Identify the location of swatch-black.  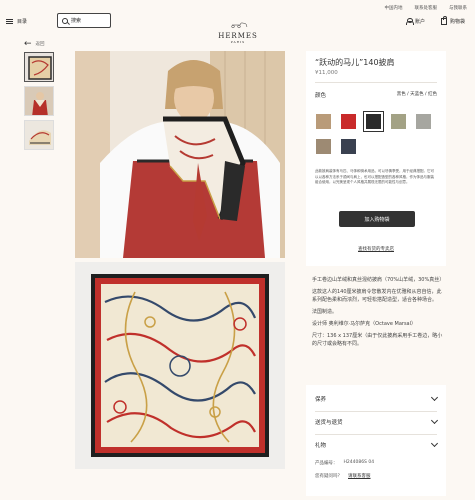
(373, 121).